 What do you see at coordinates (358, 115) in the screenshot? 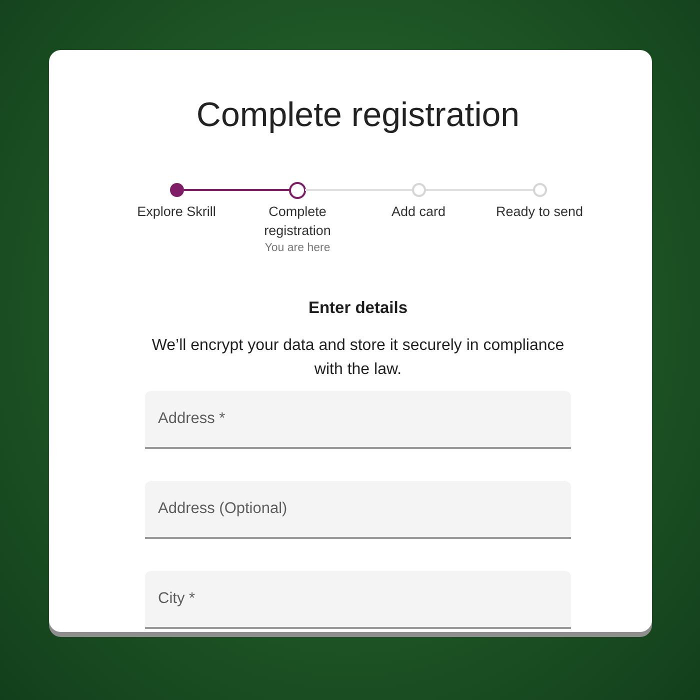
I see `page-title: Complete registration` at bounding box center [358, 115].